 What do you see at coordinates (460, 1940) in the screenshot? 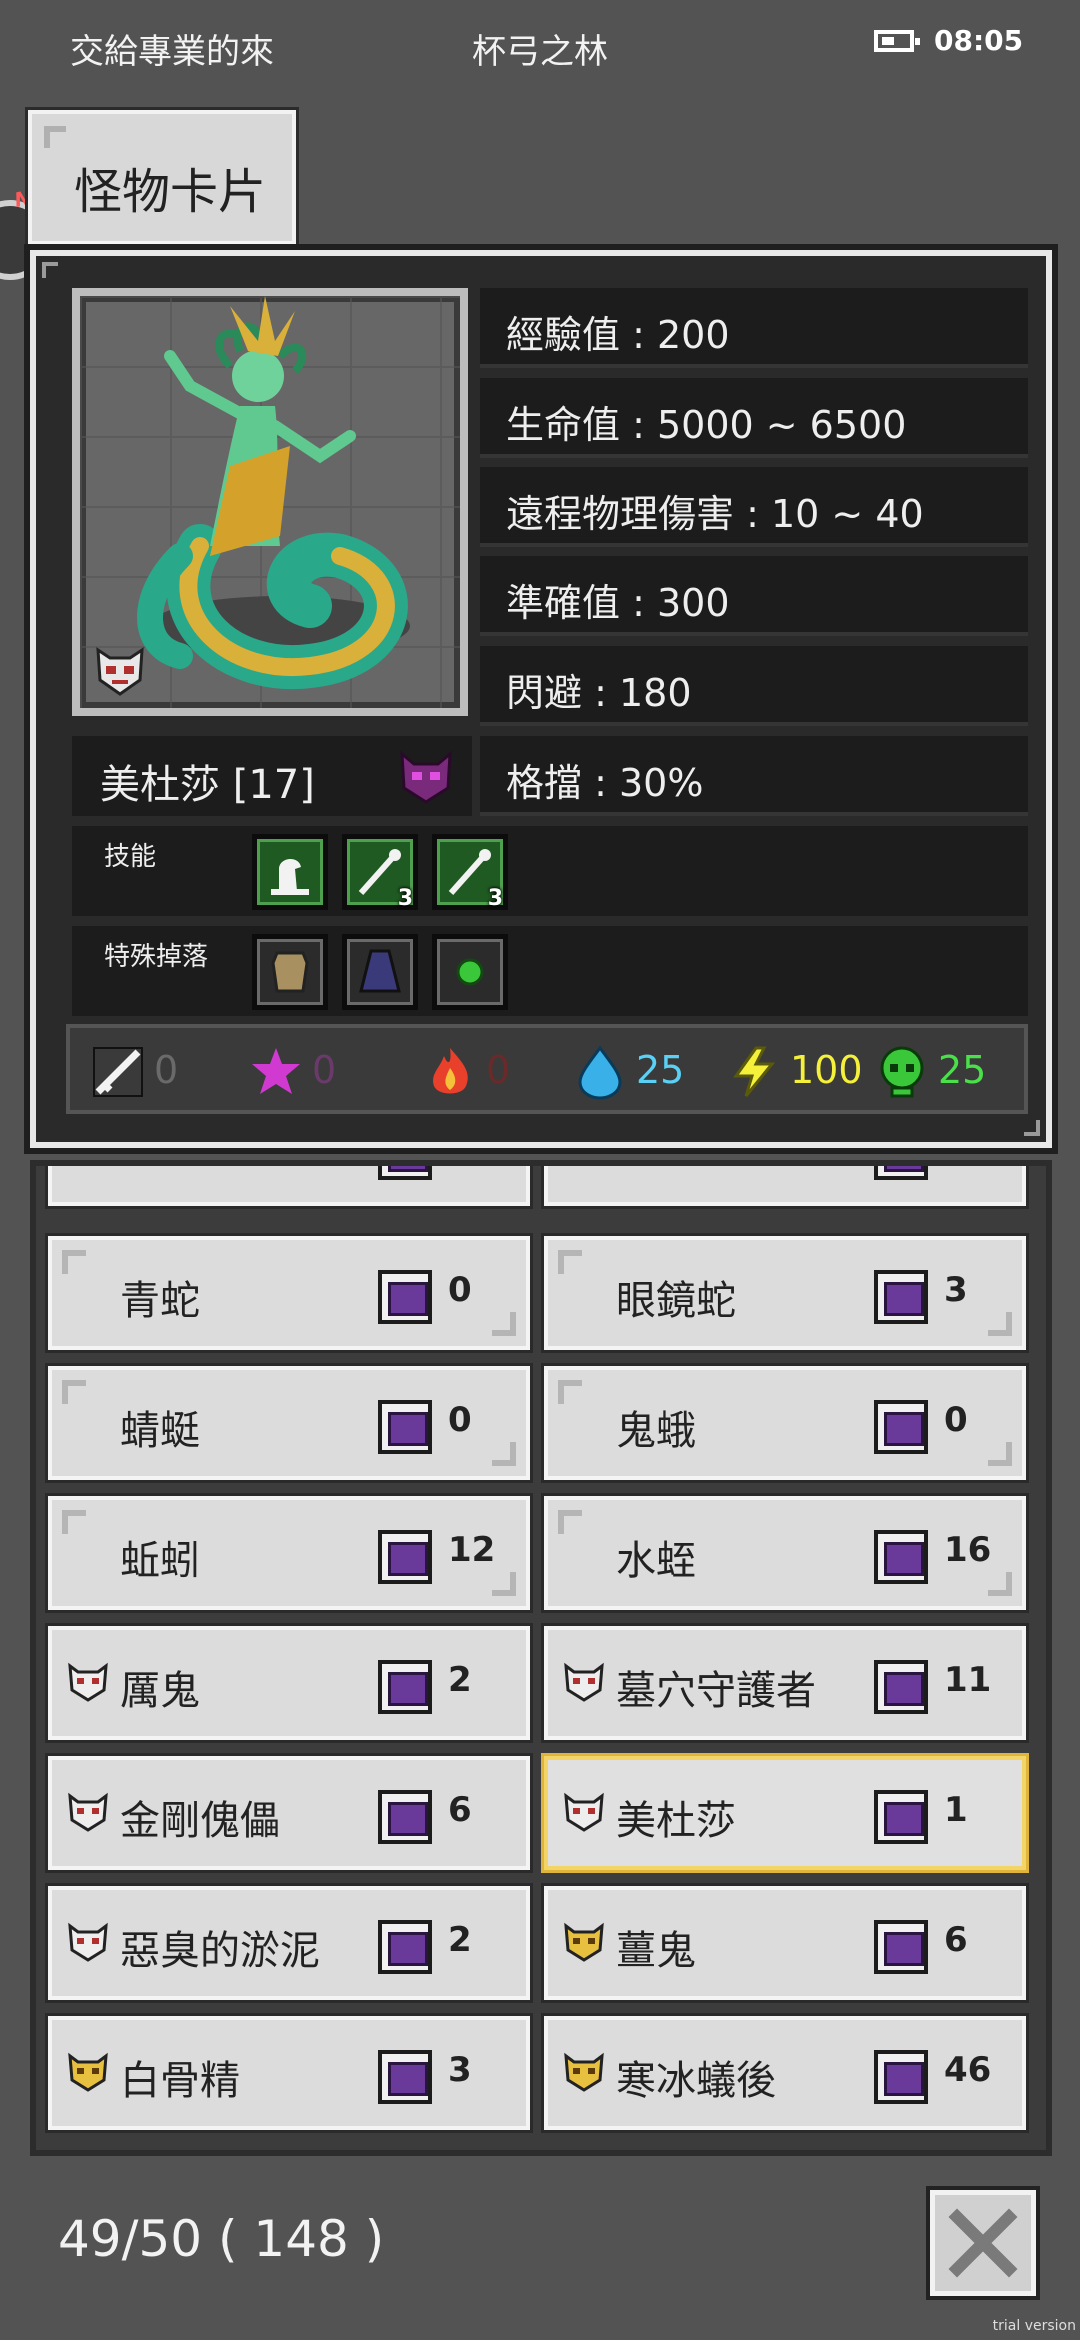
I see `card-quantity: 2` at bounding box center [460, 1940].